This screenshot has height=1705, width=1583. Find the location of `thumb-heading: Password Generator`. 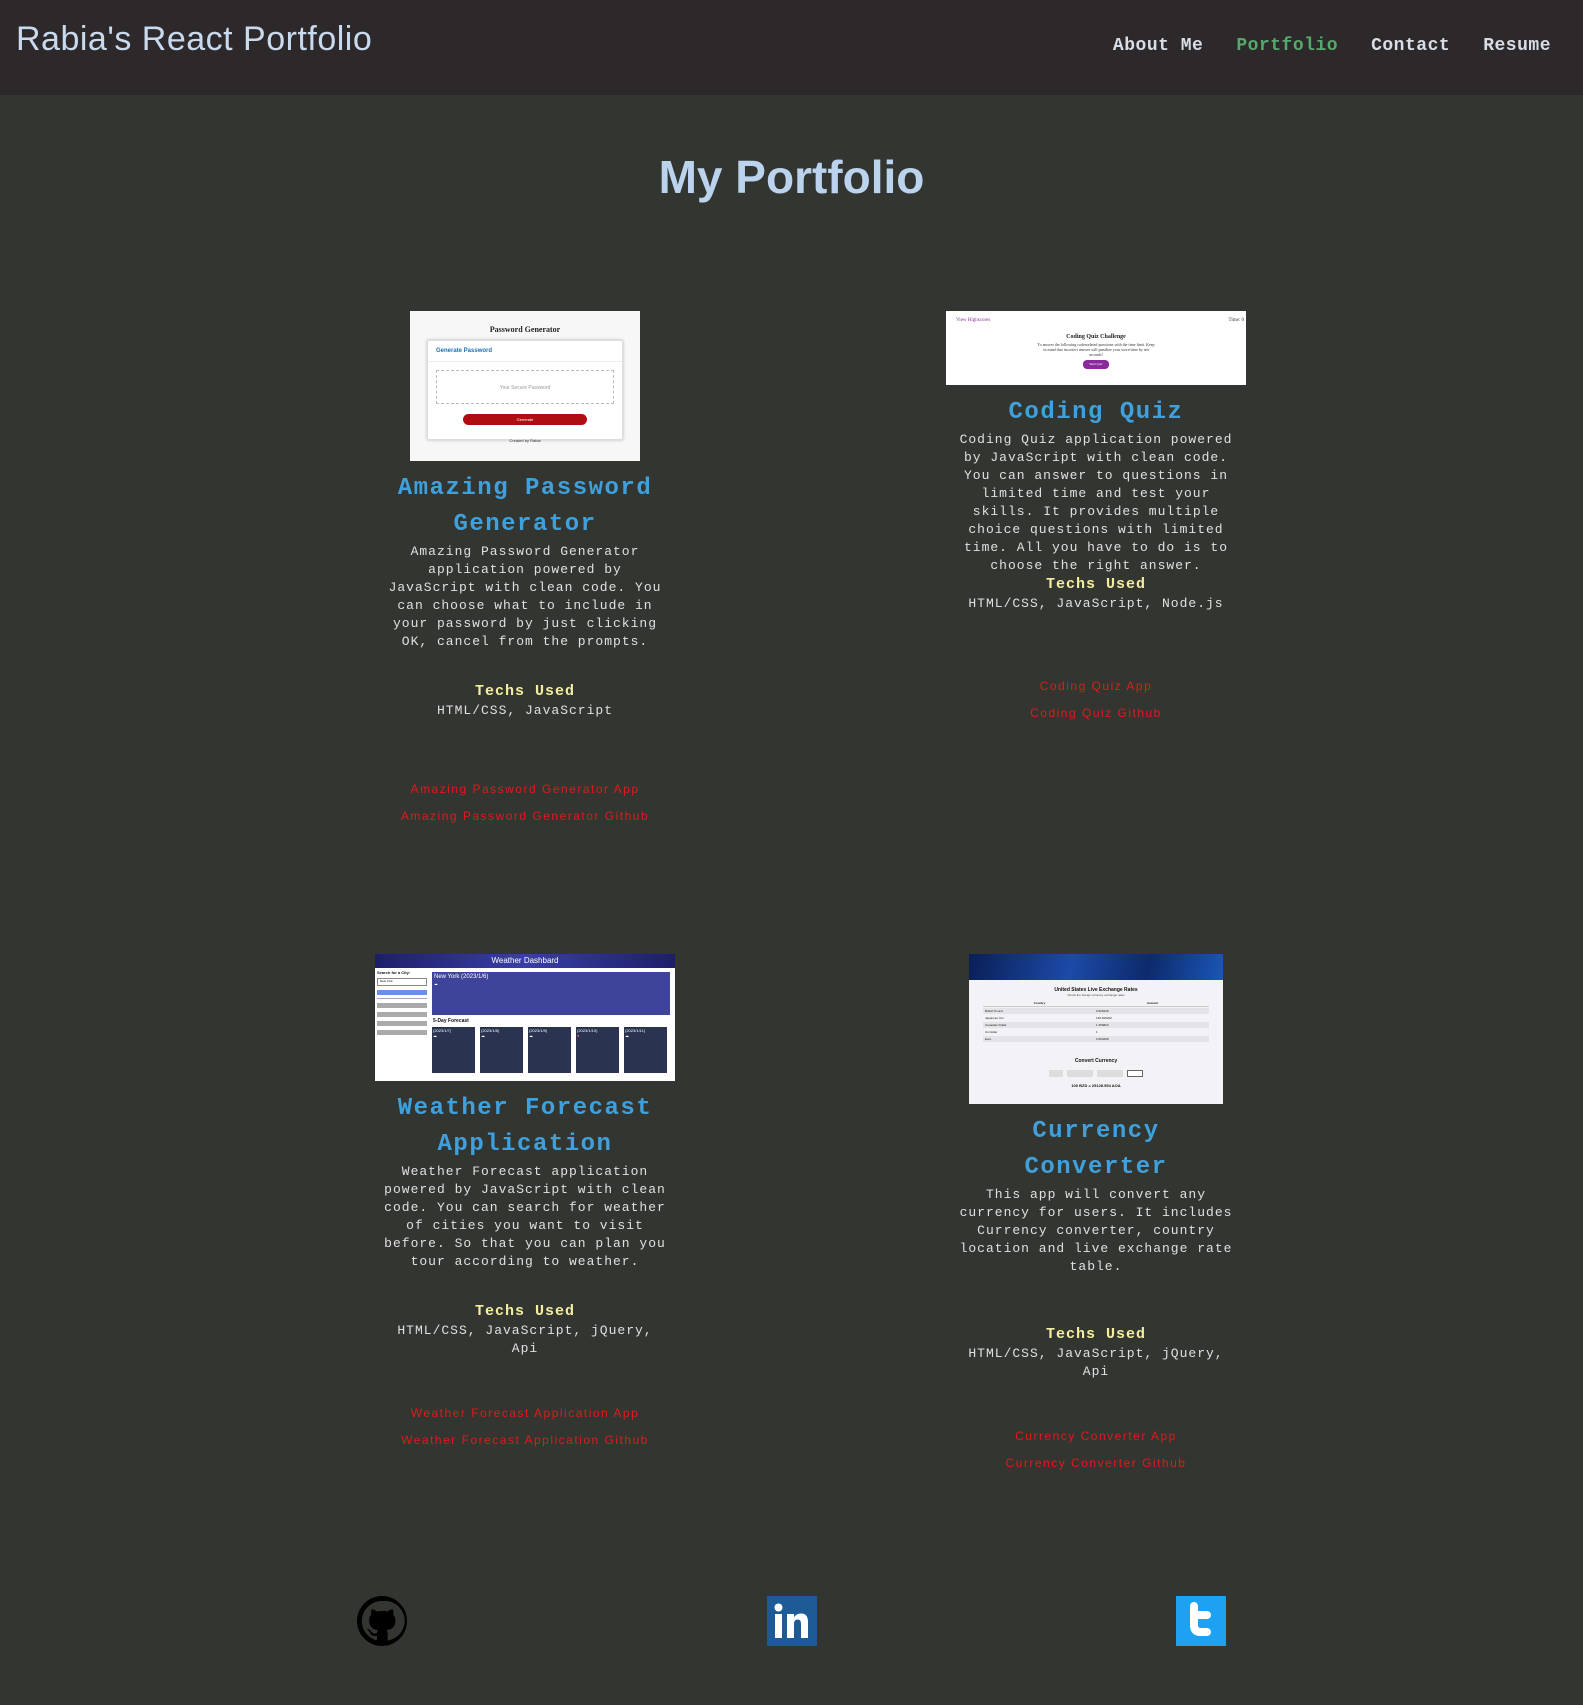

thumb-heading: Password Generator is located at coordinates (525, 329).